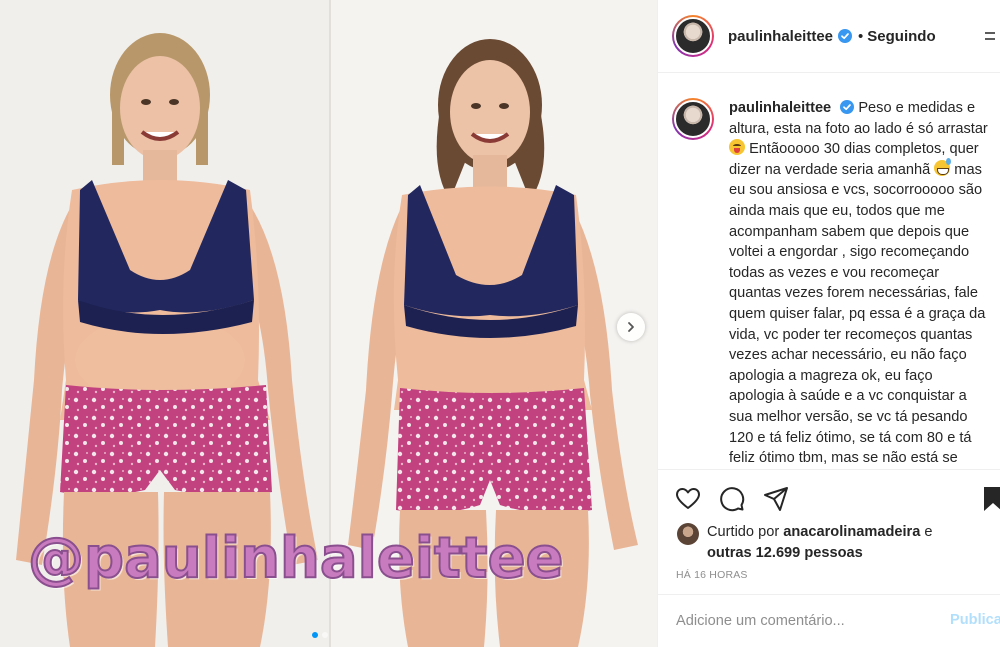 The height and width of the screenshot is (647, 1000). Describe the element at coordinates (296, 558) in the screenshot. I see `watermark-text: @paulinhaleittee` at that location.